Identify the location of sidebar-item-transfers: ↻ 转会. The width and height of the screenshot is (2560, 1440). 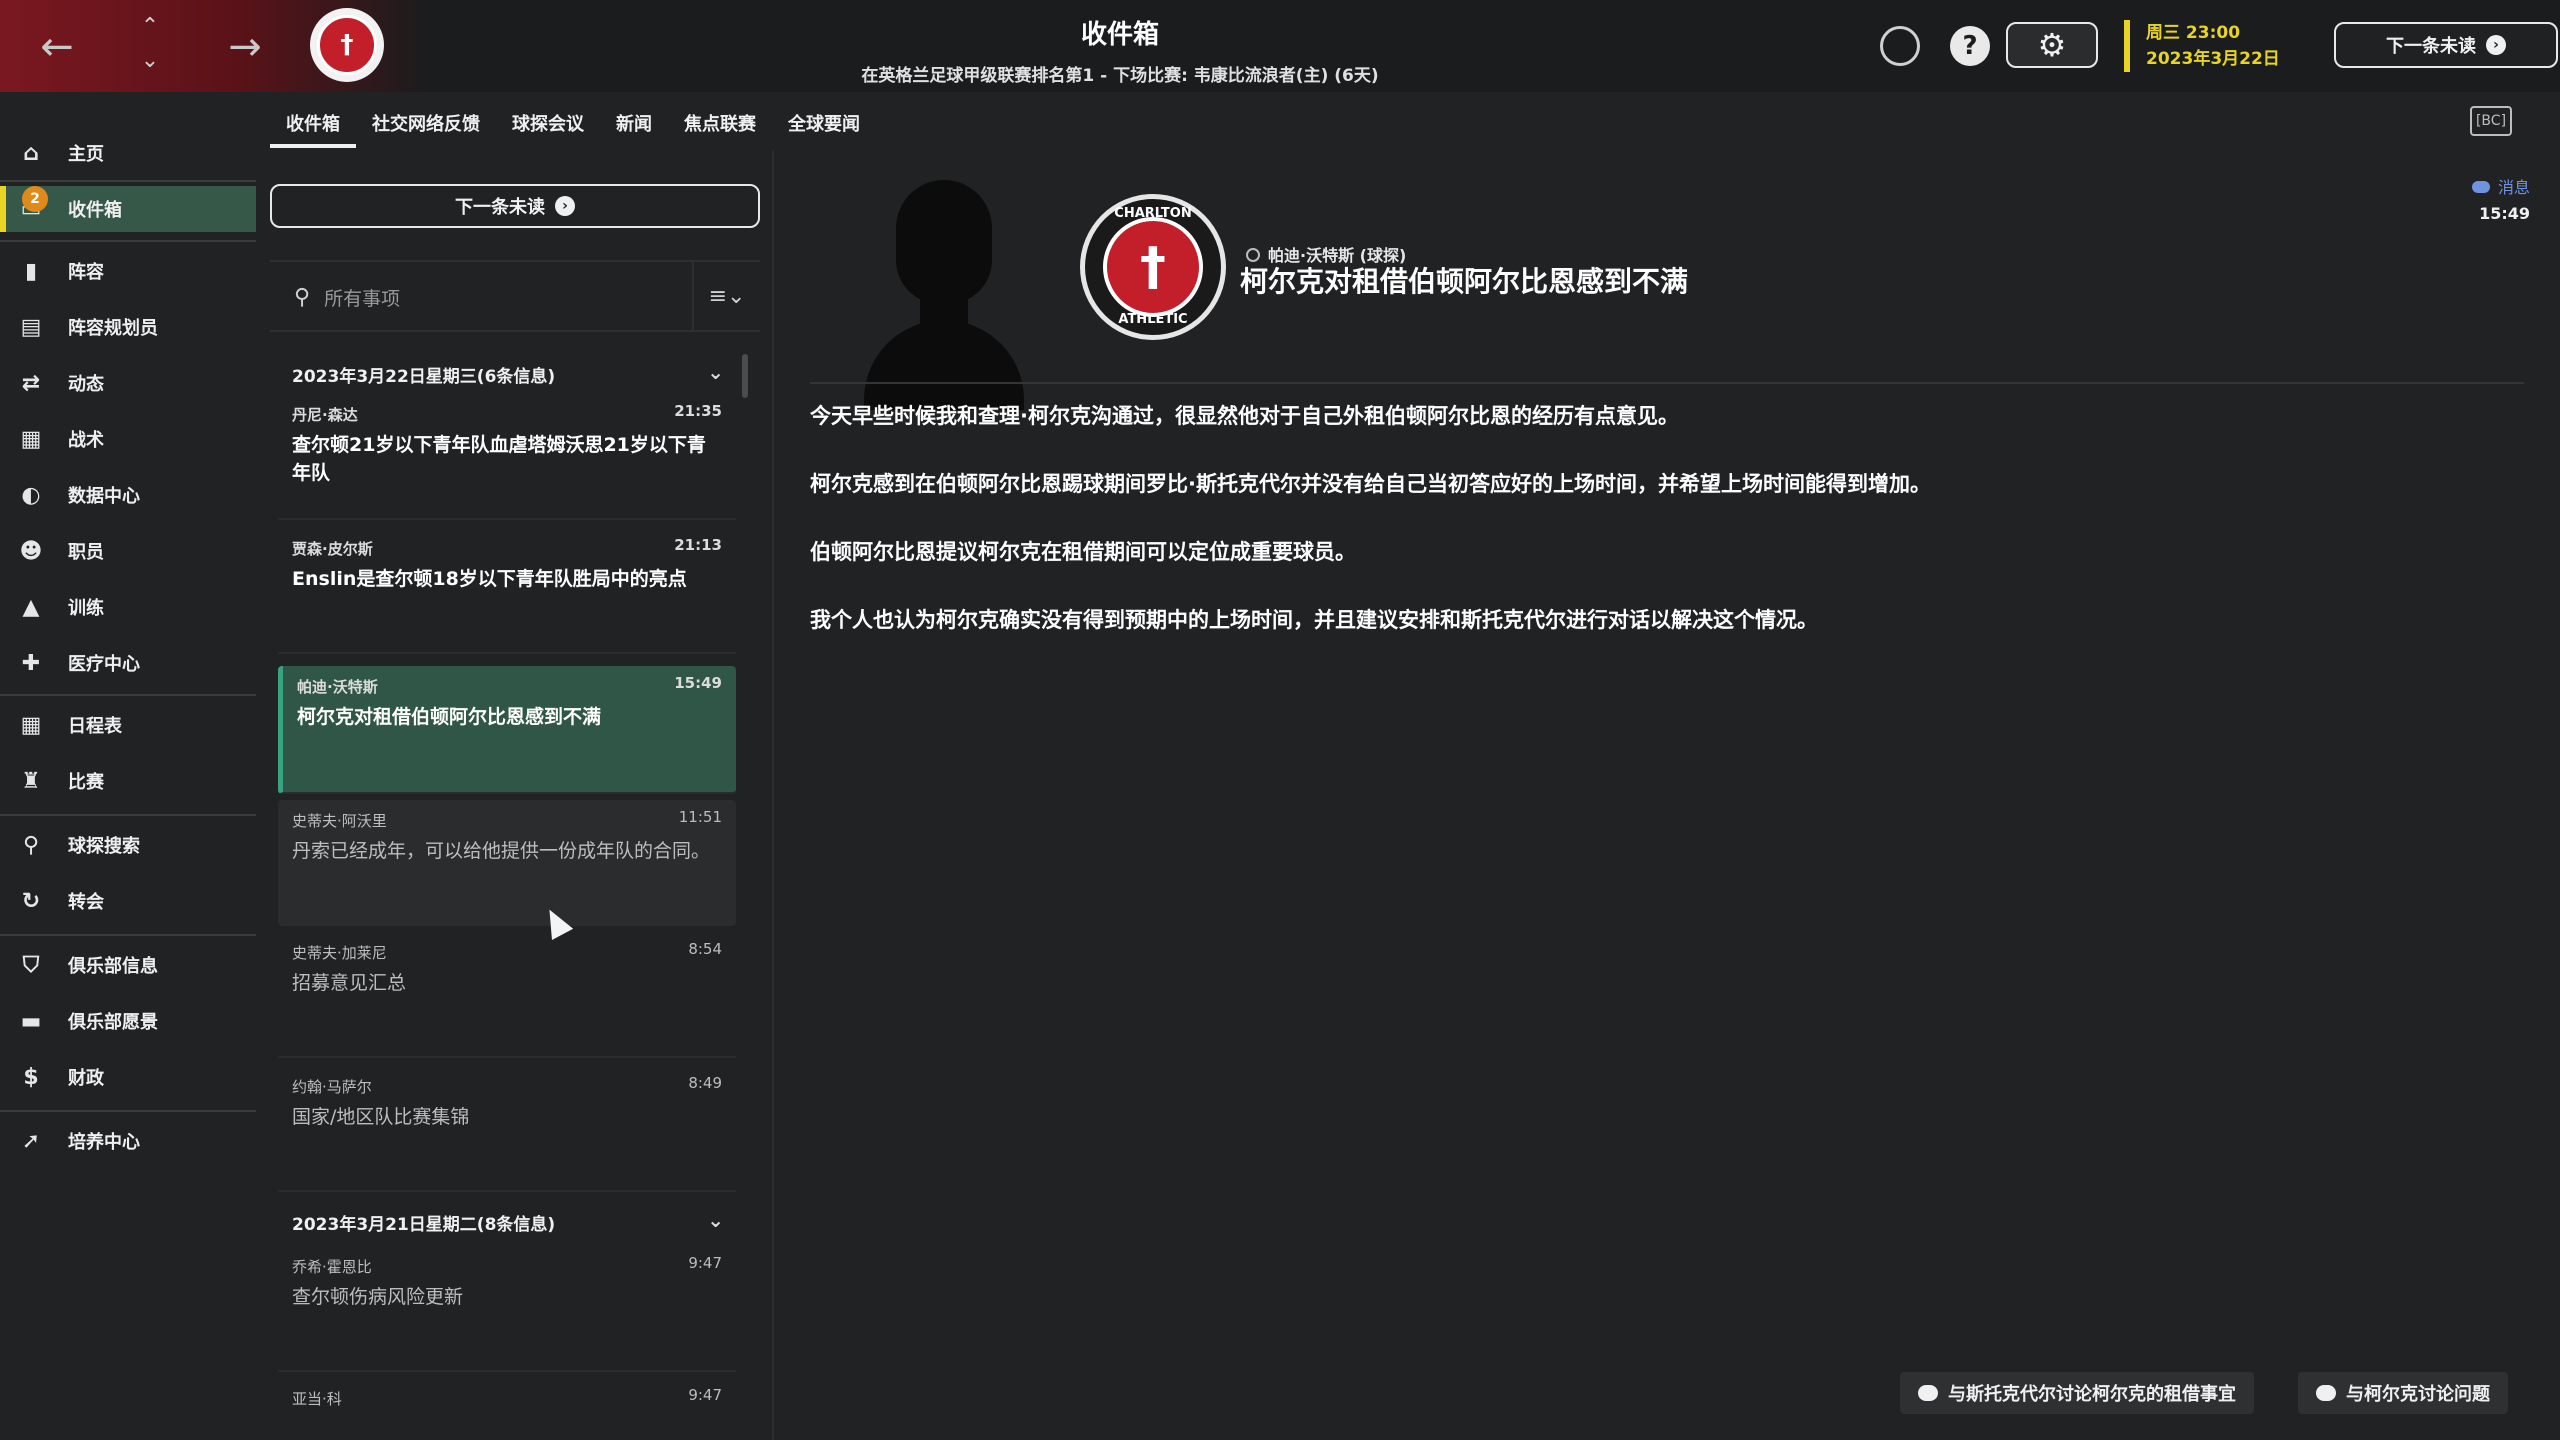
(128, 901).